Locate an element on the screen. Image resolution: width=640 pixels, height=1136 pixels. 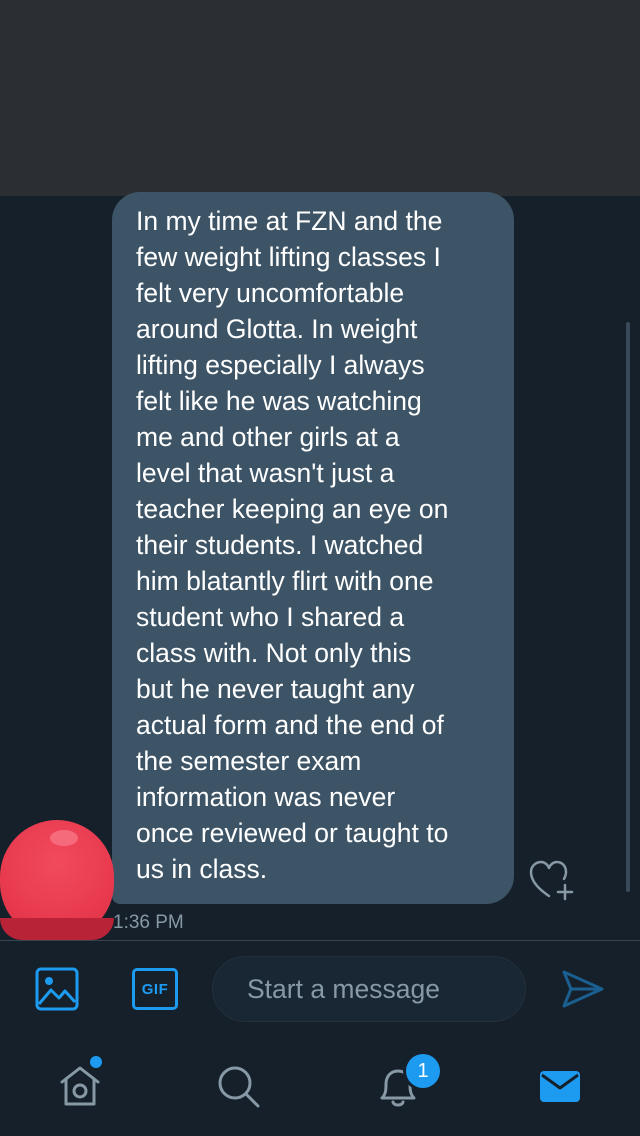
message-input is located at coordinates (369, 989).